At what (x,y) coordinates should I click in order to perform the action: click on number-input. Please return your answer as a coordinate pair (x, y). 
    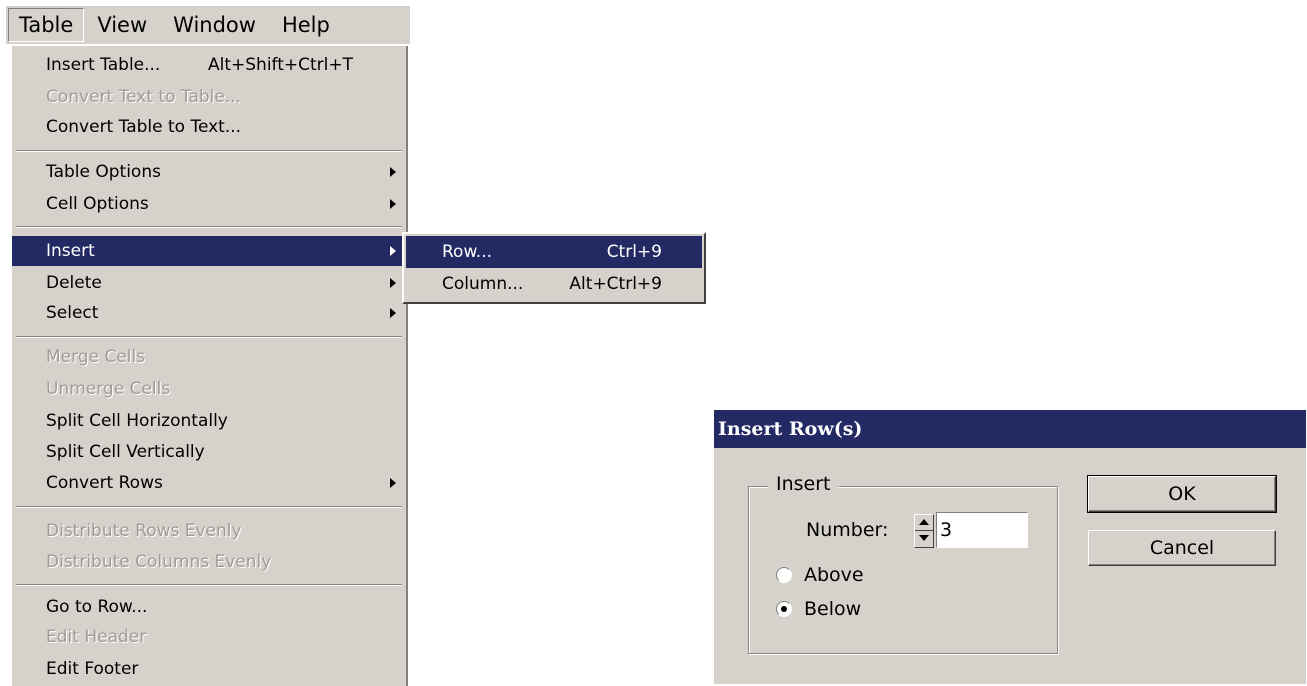
    Looking at the image, I should click on (982, 530).